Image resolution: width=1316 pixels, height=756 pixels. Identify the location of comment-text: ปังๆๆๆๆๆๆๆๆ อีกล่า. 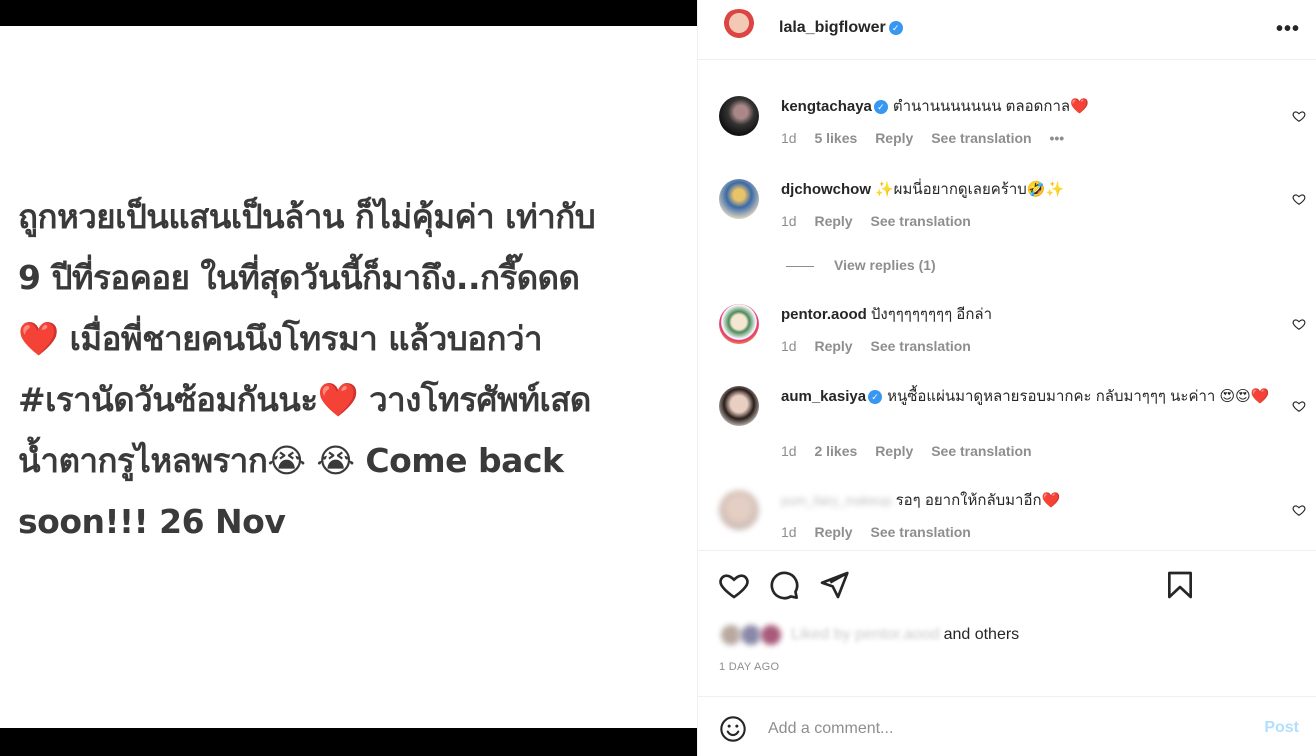
(931, 314).